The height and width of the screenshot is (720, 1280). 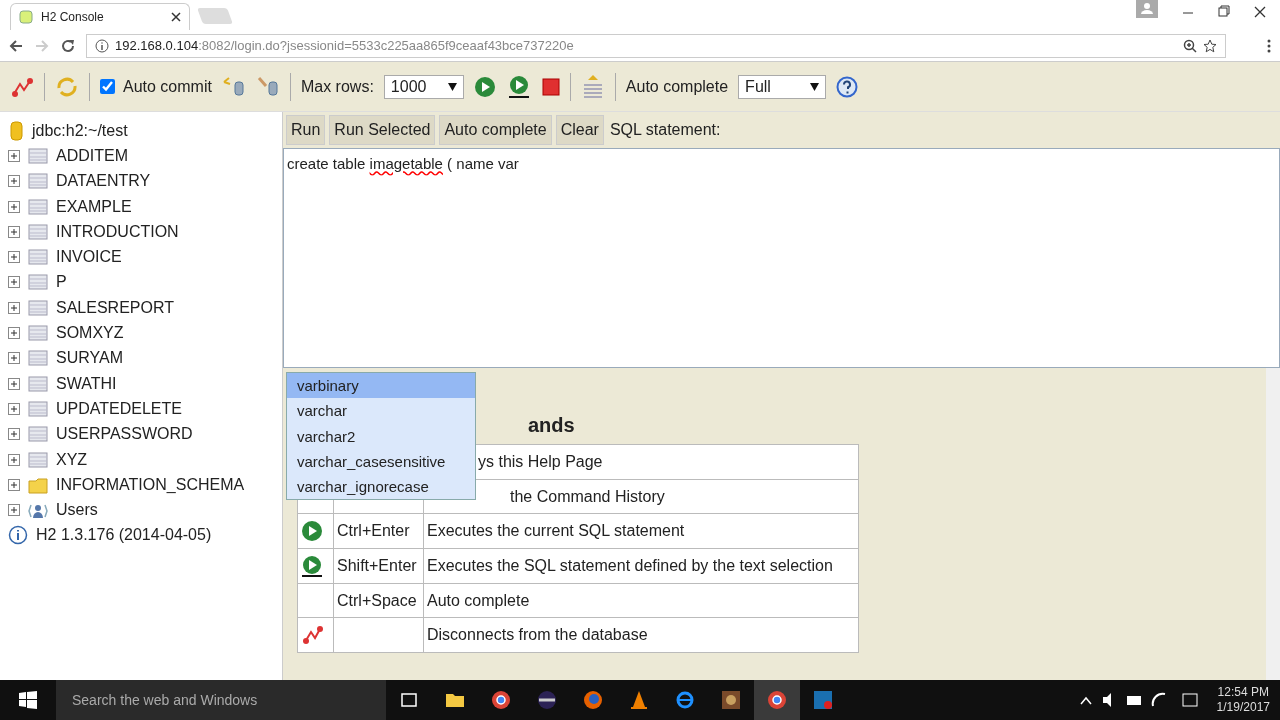 What do you see at coordinates (409, 700) in the screenshot?
I see `task-view-icon` at bounding box center [409, 700].